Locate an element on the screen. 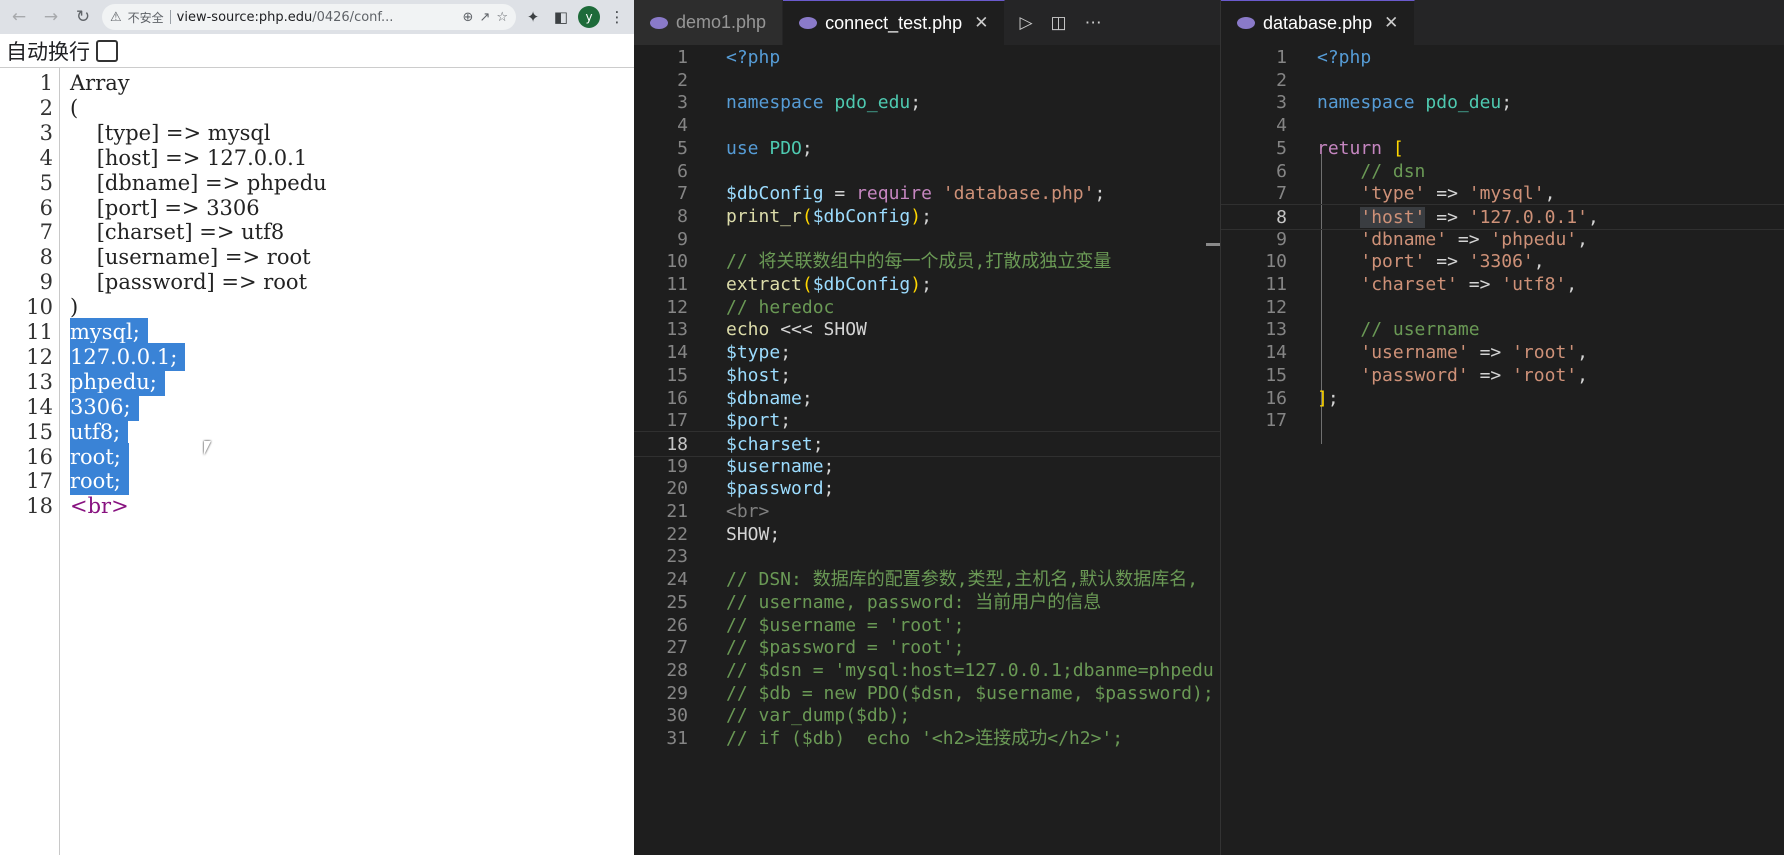 Image resolution: width=1784 pixels, height=855 pixels. share-icon: ↗ is located at coordinates (484, 17).